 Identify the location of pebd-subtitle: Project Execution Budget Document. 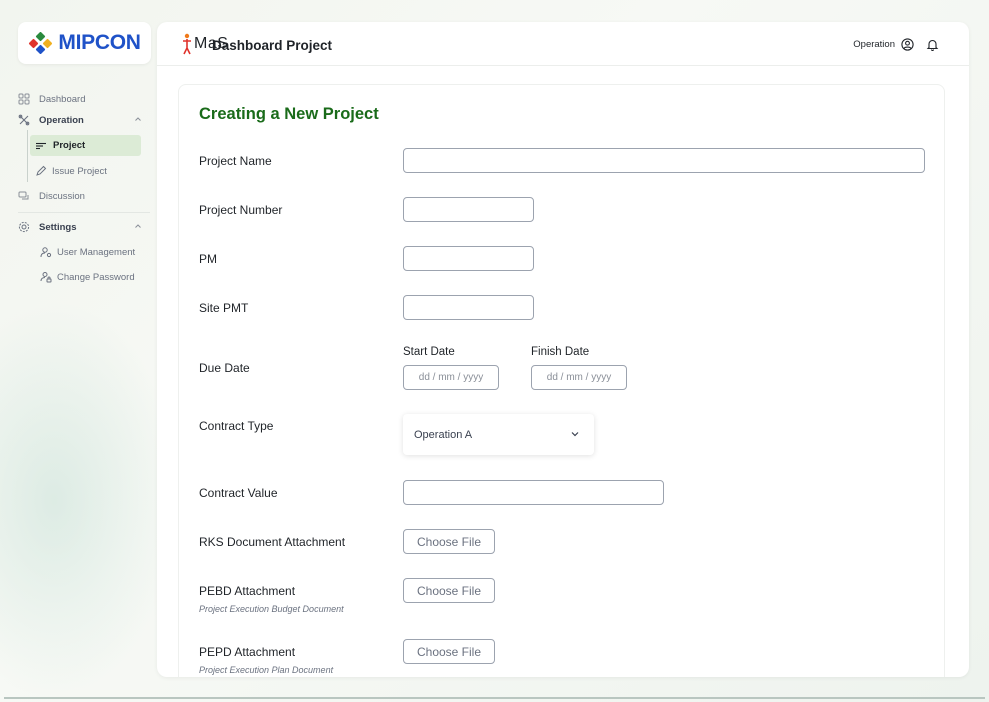
(271, 609).